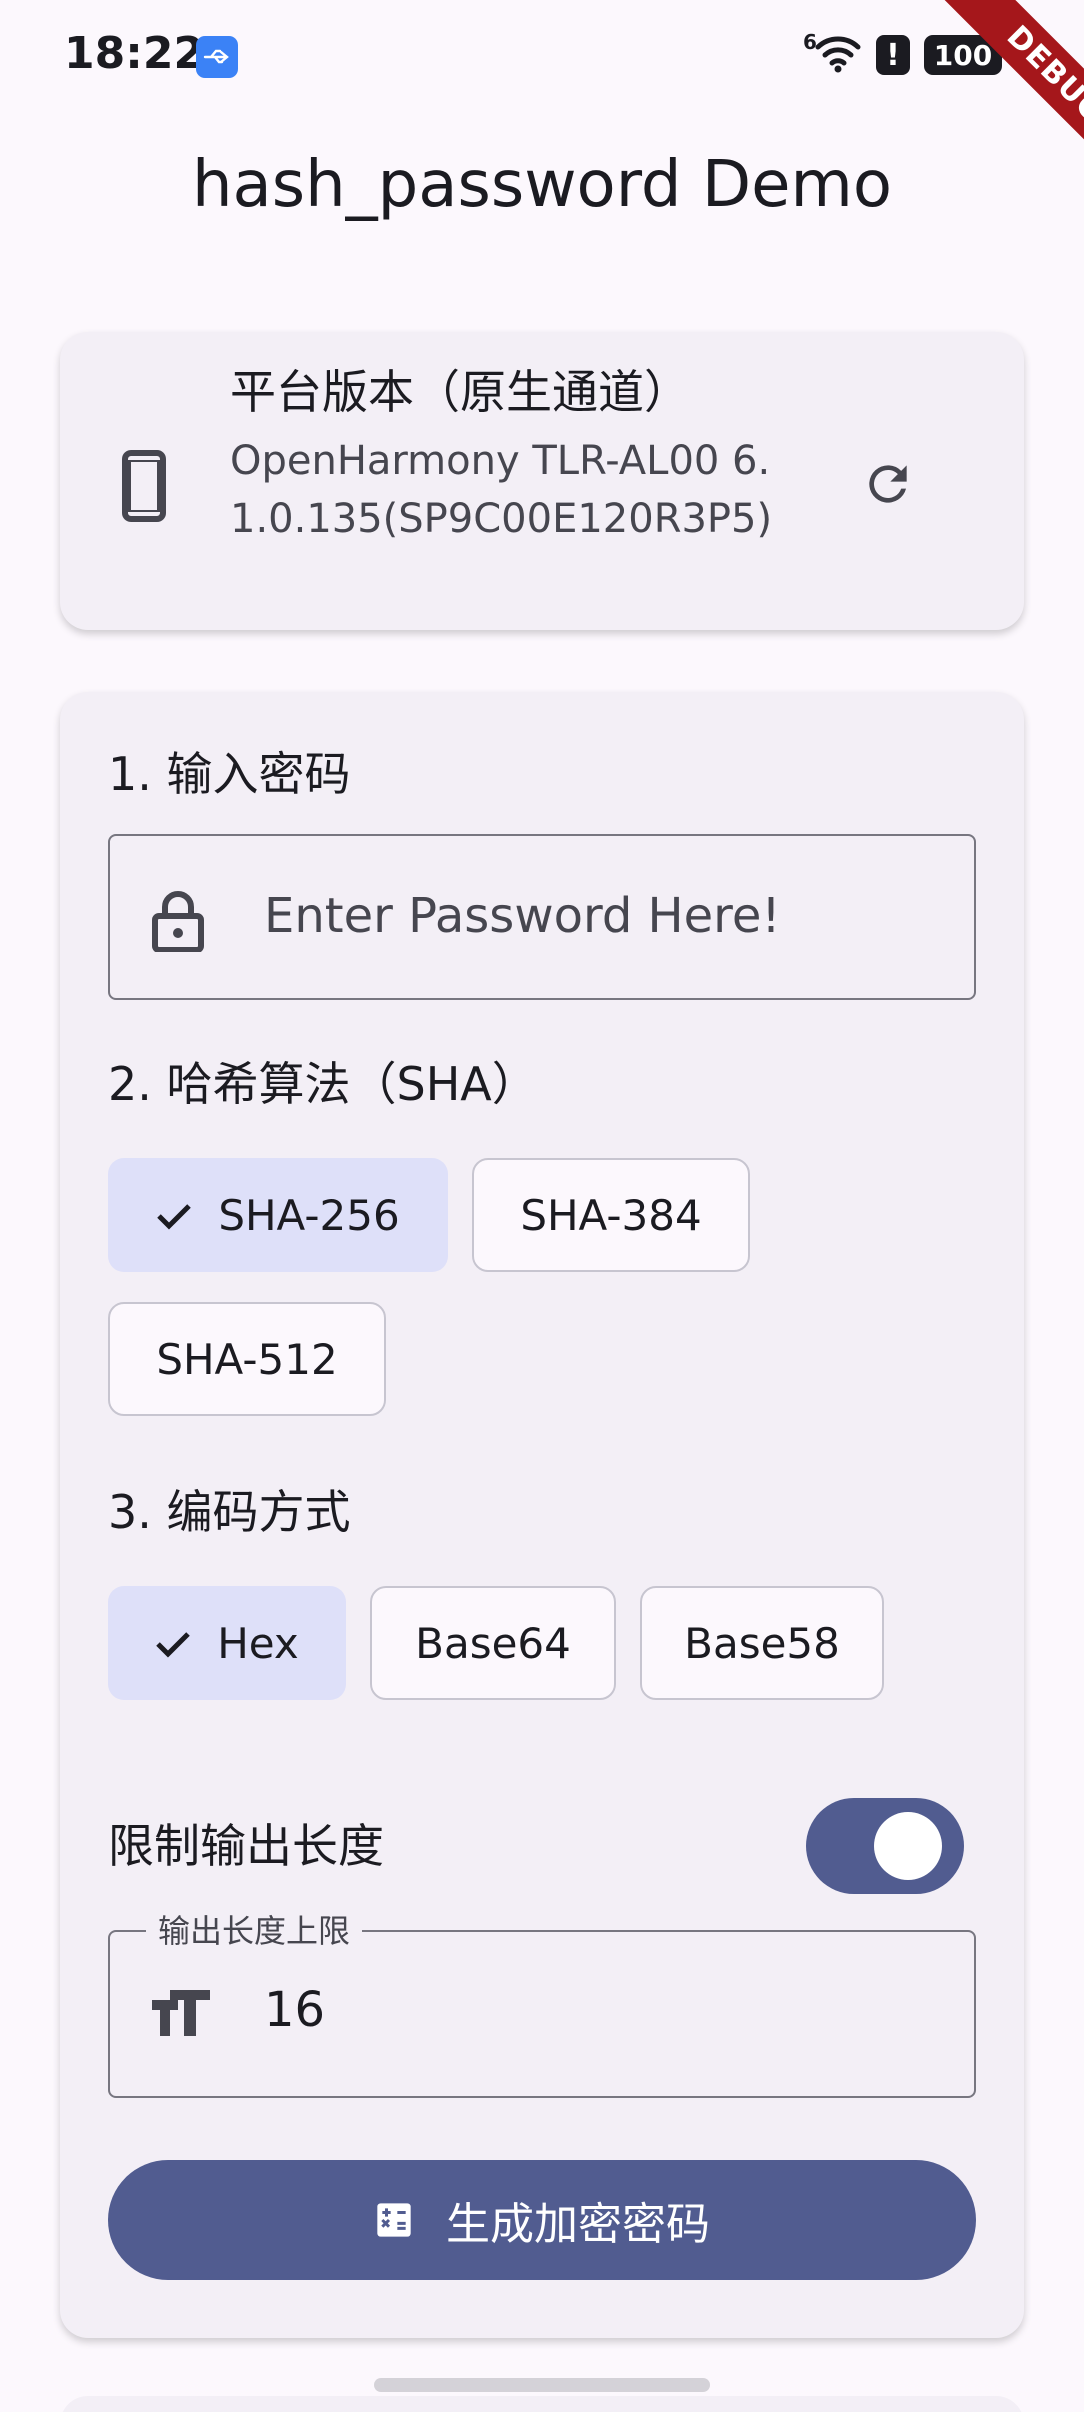 The image size is (1084, 2412). What do you see at coordinates (254, 1929) in the screenshot?
I see `length-field-label: 输出长度上限` at bounding box center [254, 1929].